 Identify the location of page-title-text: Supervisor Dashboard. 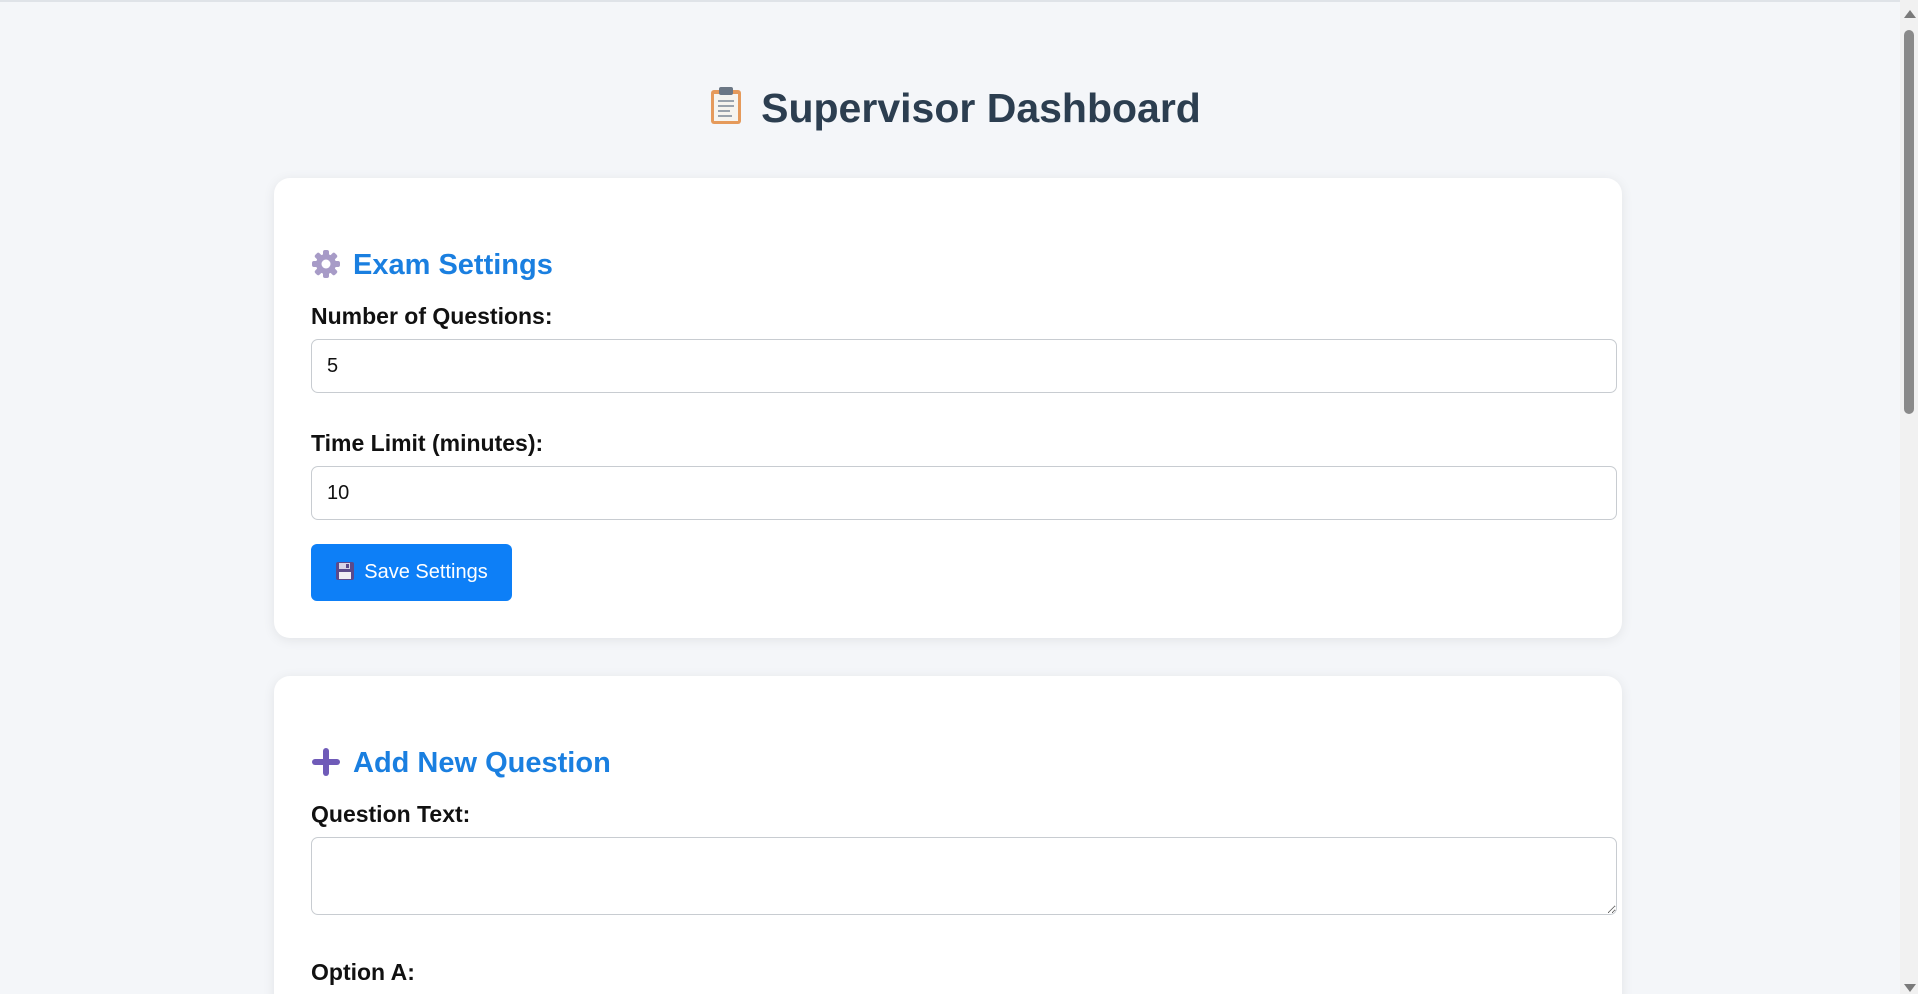
(981, 108).